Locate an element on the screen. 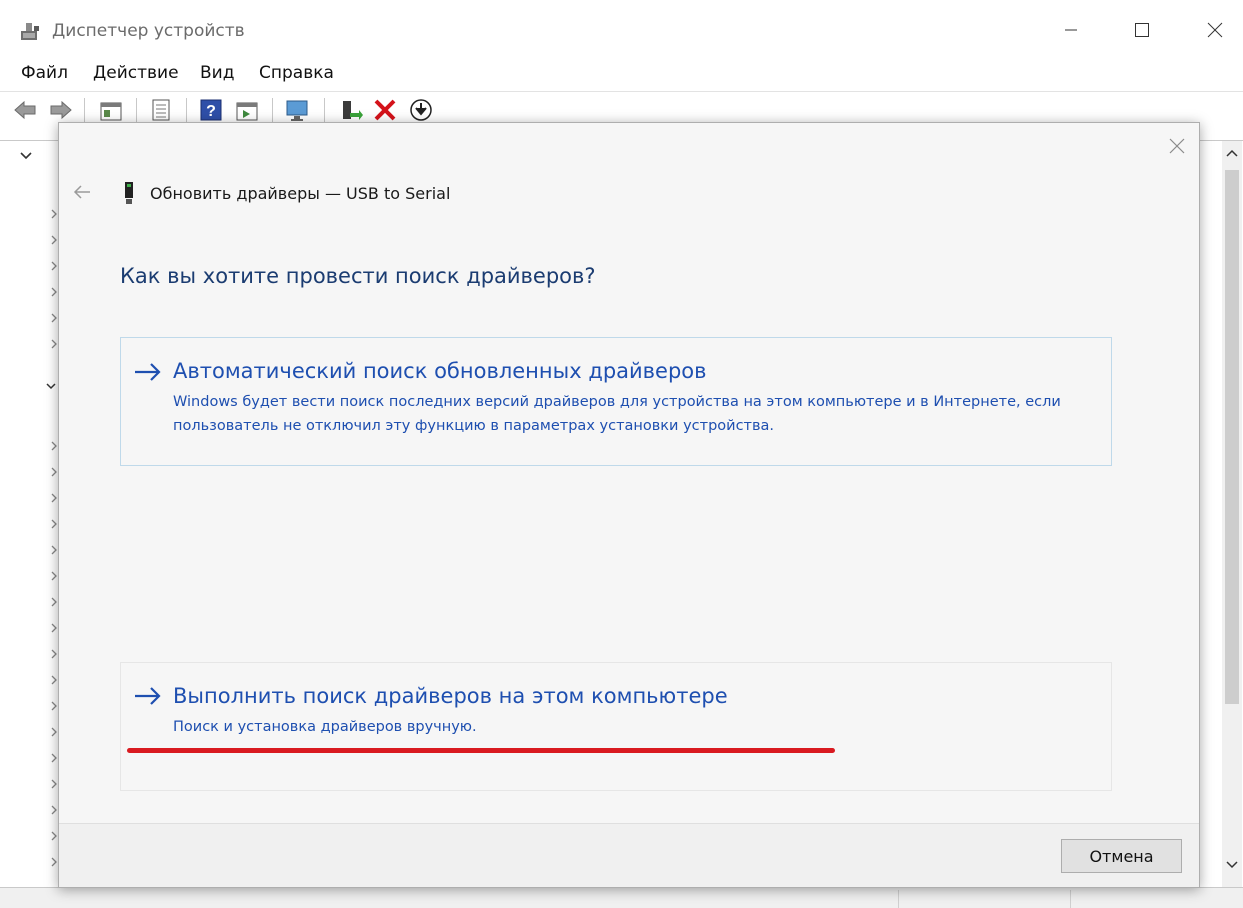 The width and height of the screenshot is (1243, 908). maximize-button is located at coordinates (1142, 30).